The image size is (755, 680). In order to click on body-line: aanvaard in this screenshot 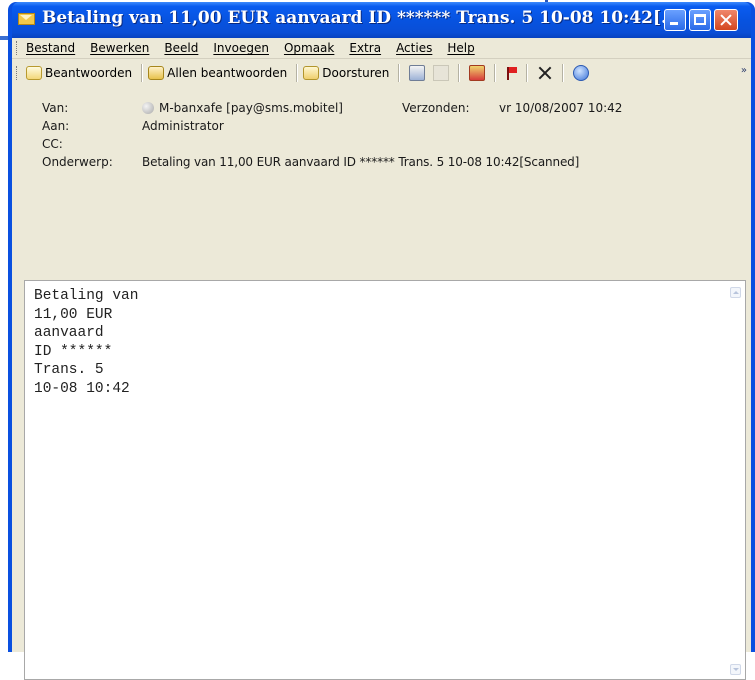, I will do `click(69, 333)`.